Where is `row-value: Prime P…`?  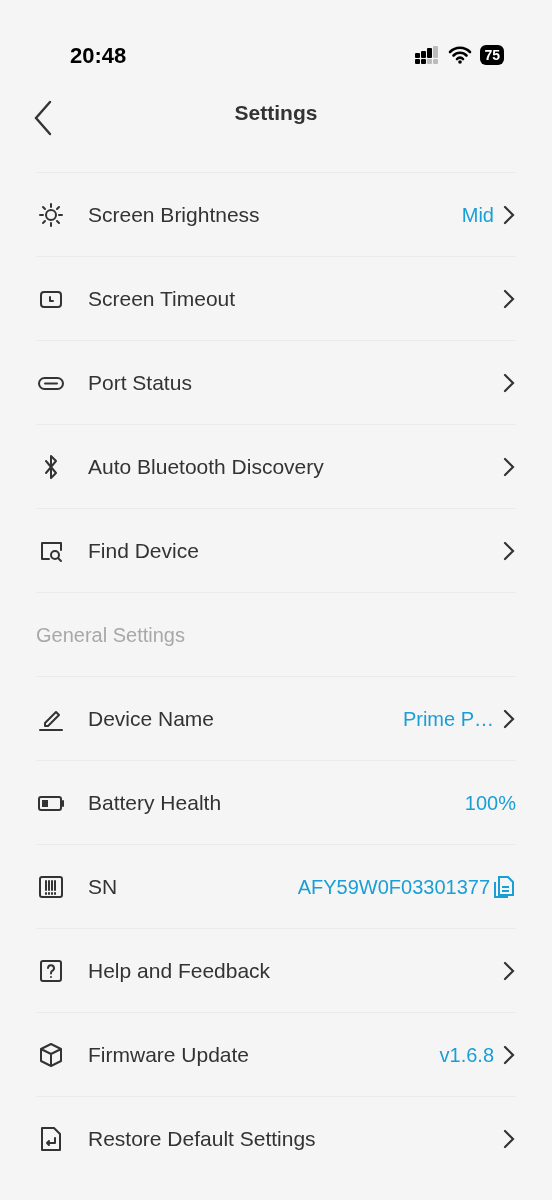 row-value: Prime P… is located at coordinates (448, 719).